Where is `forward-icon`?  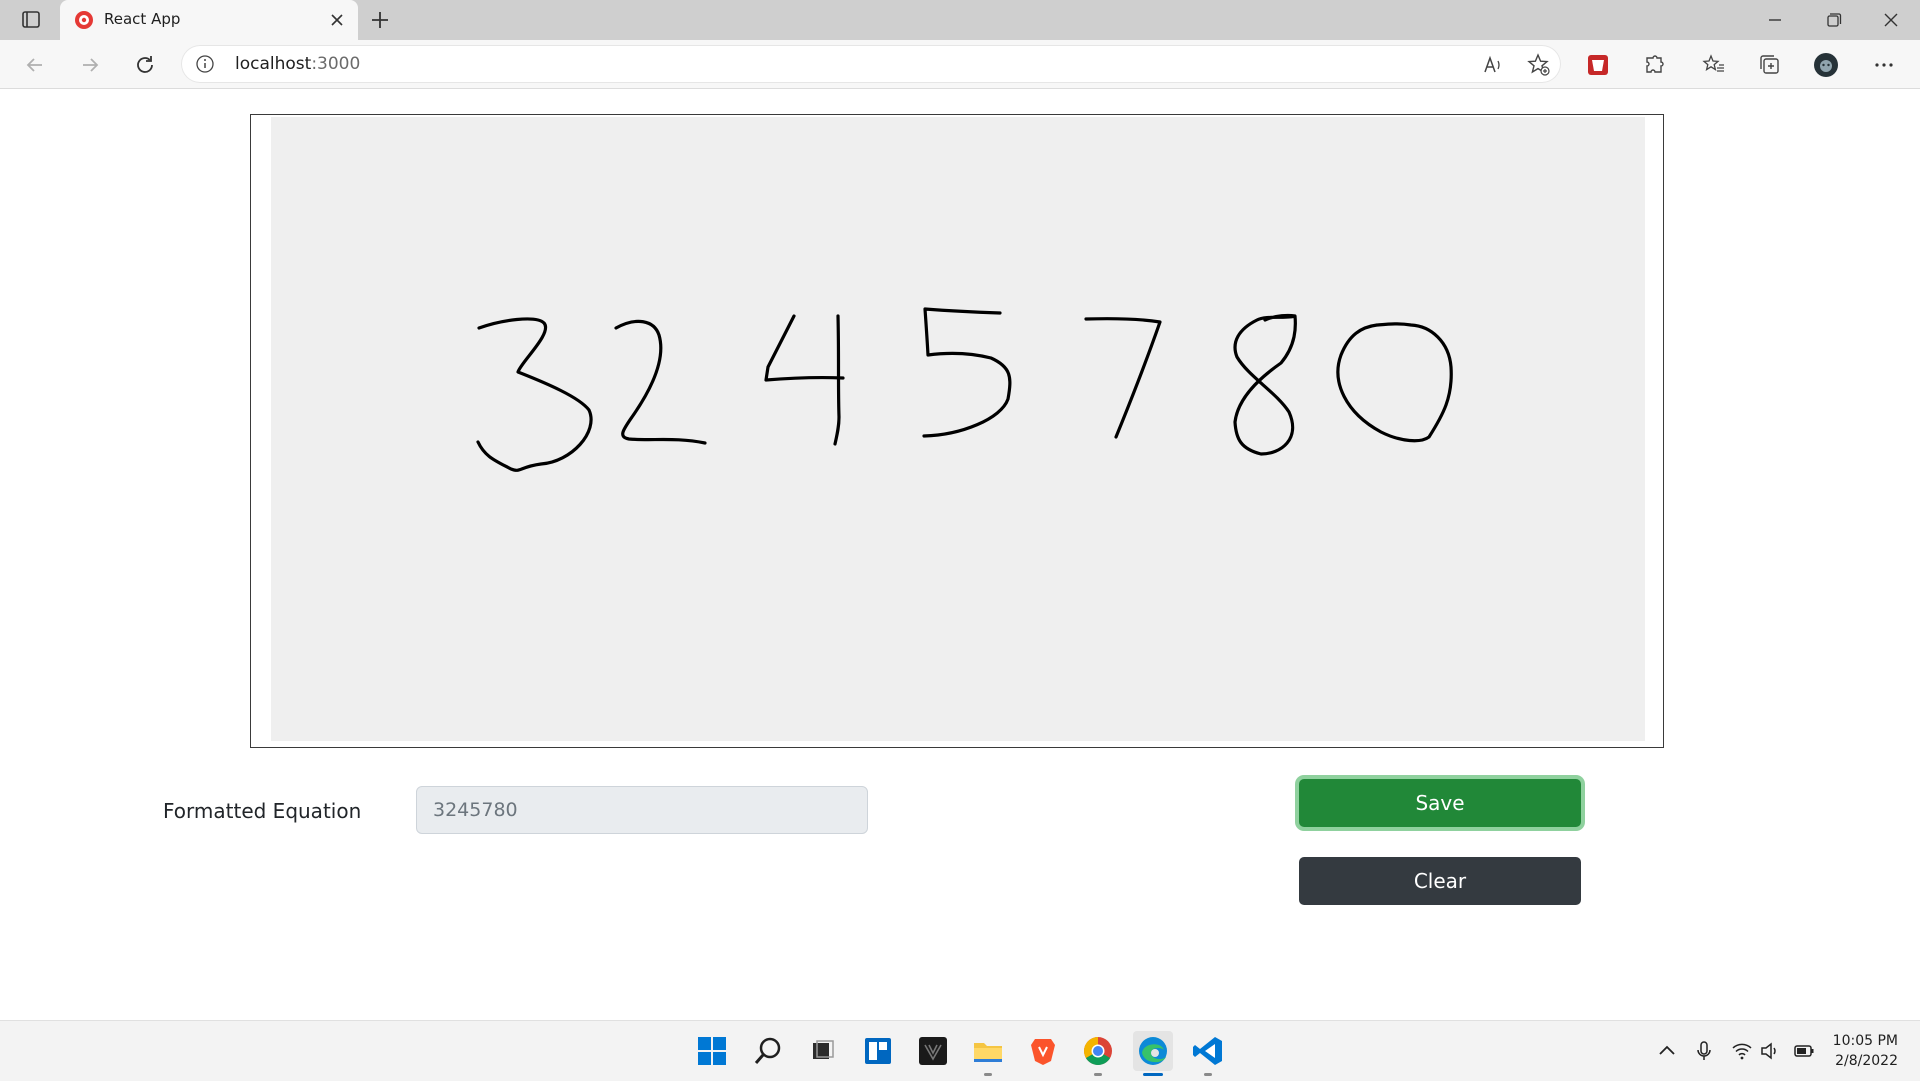
forward-icon is located at coordinates (90, 65).